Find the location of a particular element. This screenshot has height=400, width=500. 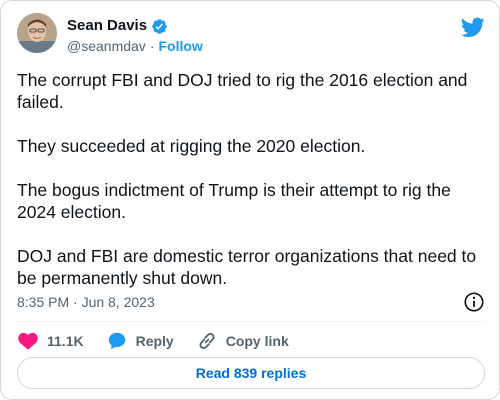

author-name-row: Sean Davis is located at coordinates (117, 26).